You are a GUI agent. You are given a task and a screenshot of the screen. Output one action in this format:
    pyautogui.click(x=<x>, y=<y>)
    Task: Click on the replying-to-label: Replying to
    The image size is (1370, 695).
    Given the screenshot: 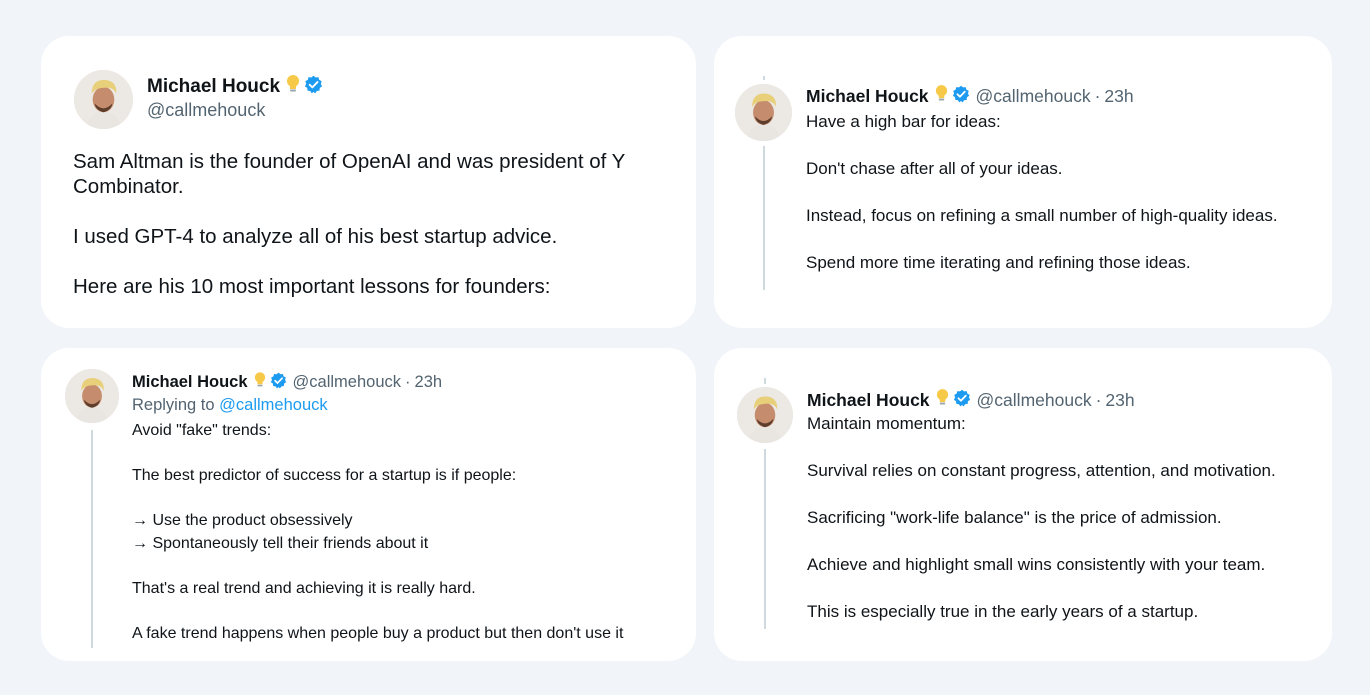 What is the action you would take?
    pyautogui.click(x=173, y=405)
    